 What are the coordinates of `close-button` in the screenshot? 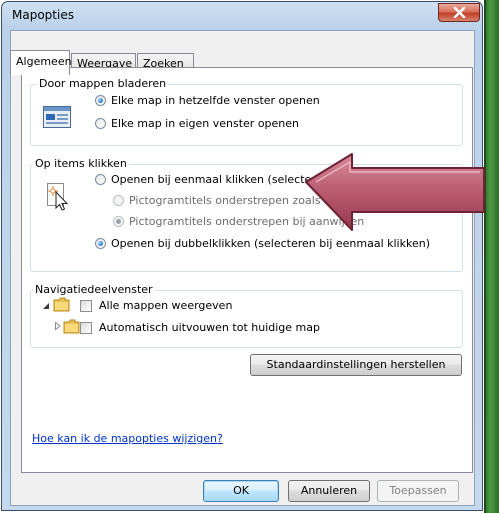 It's located at (459, 12).